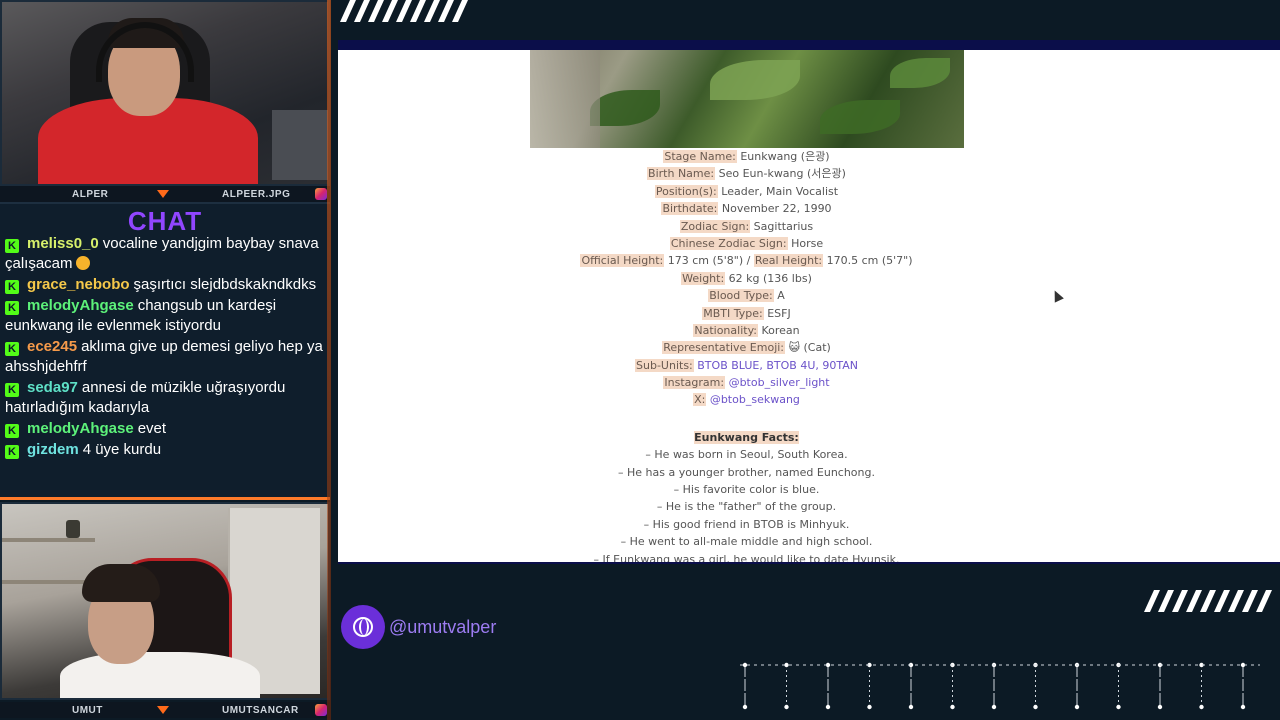 The image size is (1280, 720). Describe the element at coordinates (724, 348) in the screenshot. I see `field-label: Representative Emoji:` at that location.